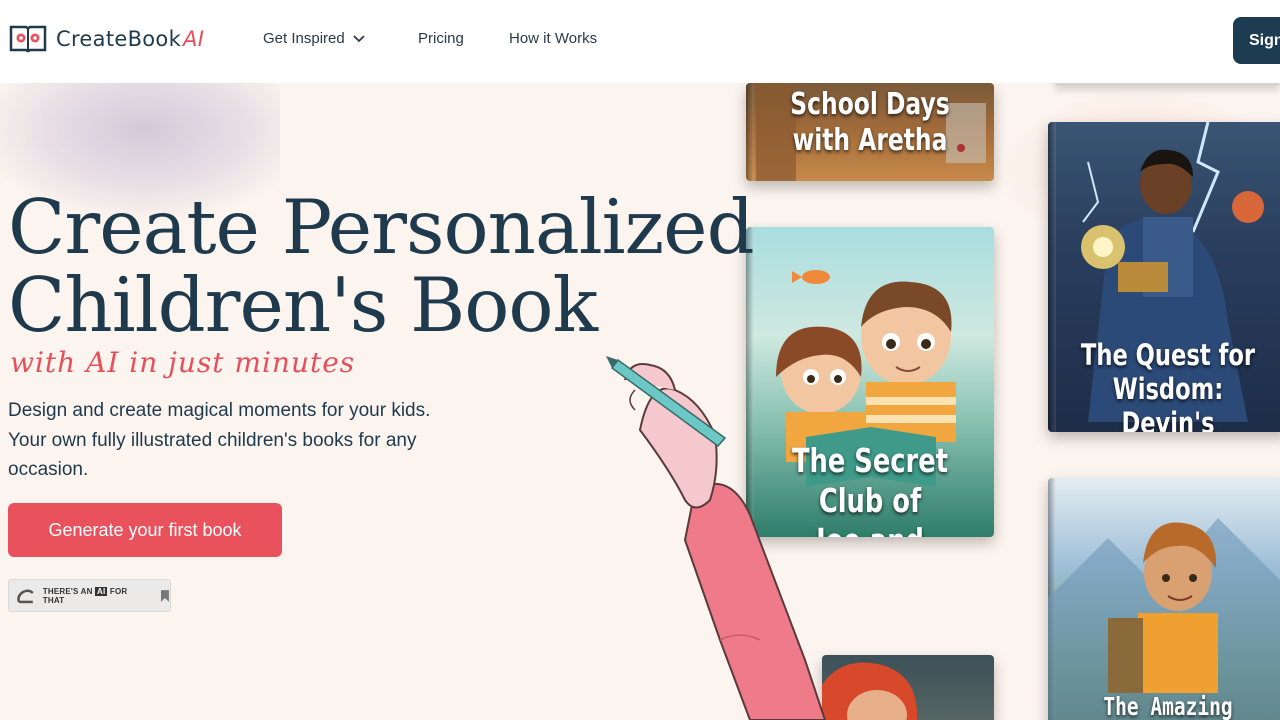  What do you see at coordinates (441, 38) in the screenshot?
I see `nav-pricing-label: Pricing` at bounding box center [441, 38].